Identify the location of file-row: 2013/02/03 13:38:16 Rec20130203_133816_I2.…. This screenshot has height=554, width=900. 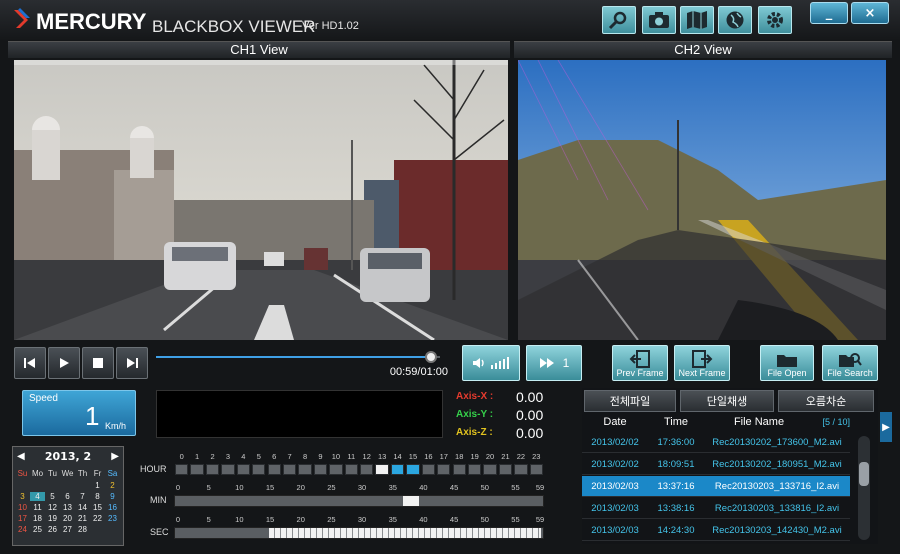
(716, 508).